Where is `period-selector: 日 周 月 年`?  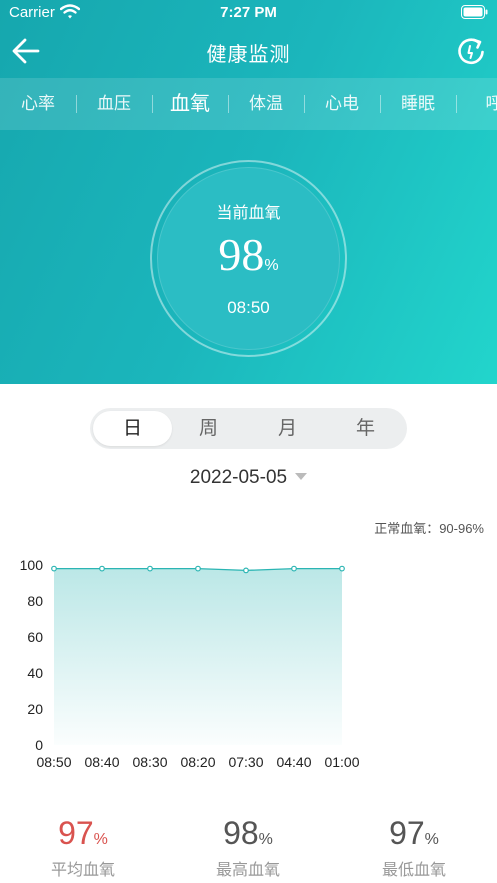 period-selector: 日 周 月 年 is located at coordinates (248, 428).